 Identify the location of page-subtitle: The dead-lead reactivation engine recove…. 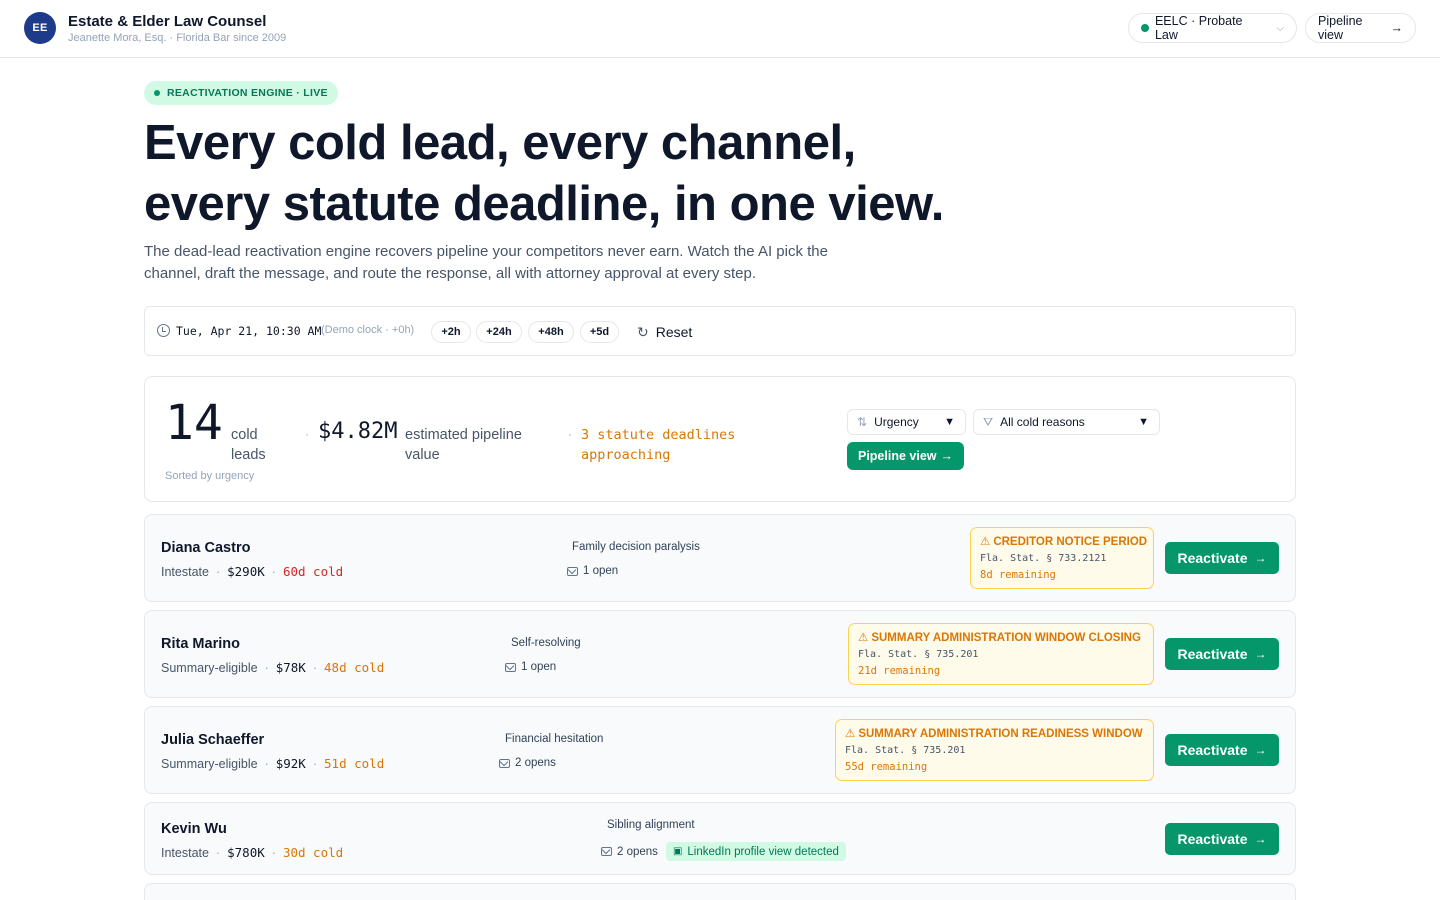
(486, 262).